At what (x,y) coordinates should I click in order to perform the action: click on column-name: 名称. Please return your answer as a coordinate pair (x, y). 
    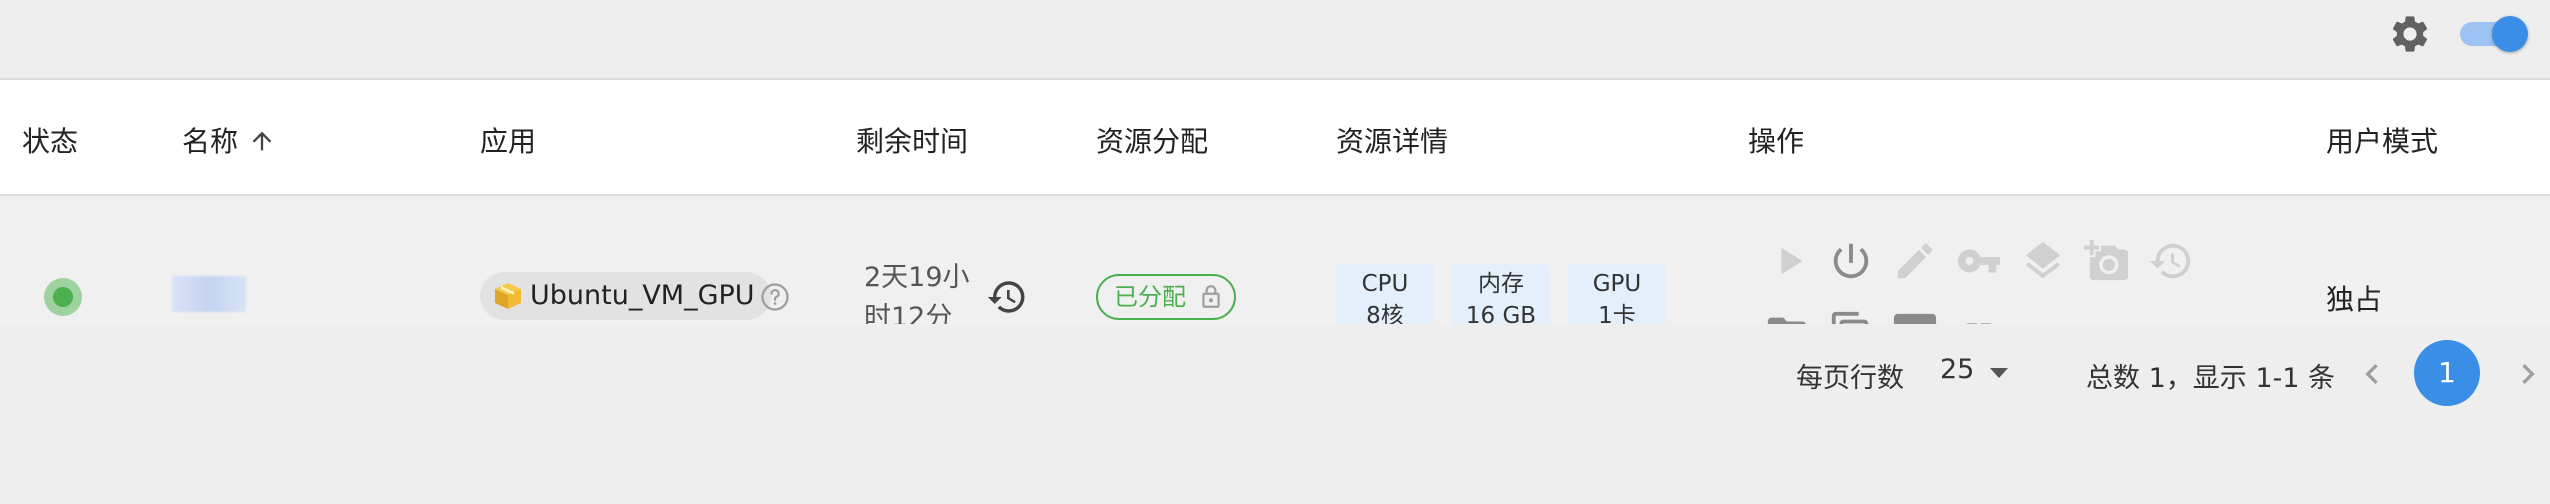
    Looking at the image, I should click on (229, 140).